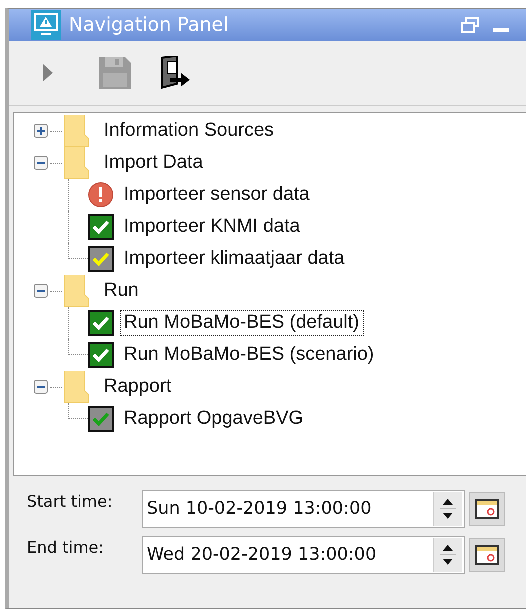  Describe the element at coordinates (66, 547) in the screenshot. I see `field-label: End time:` at that location.